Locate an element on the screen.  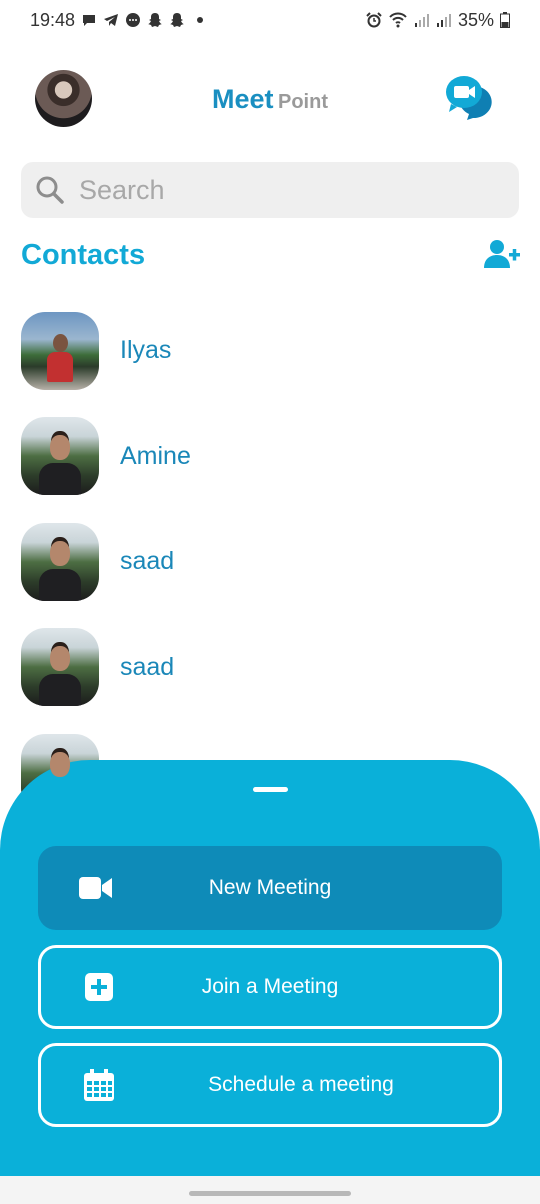
battery-percentage: 35% is located at coordinates (475, 19).